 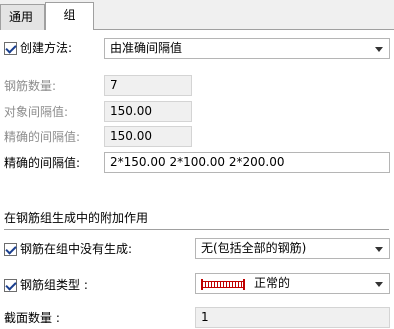 I want to click on rebar-count-label: 钢筋数量:, so click(x=30, y=86).